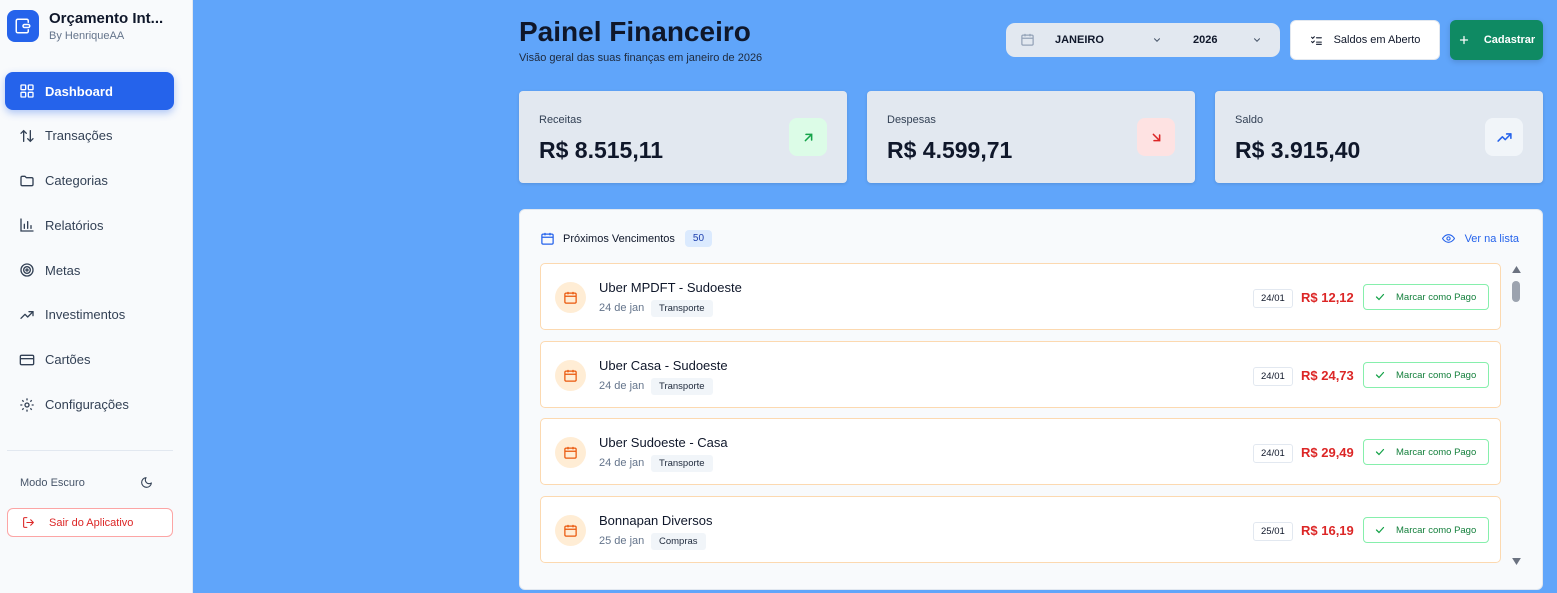 Image resolution: width=1557 pixels, height=593 pixels. I want to click on sidebar-item-label: Relatórios, so click(74, 225).